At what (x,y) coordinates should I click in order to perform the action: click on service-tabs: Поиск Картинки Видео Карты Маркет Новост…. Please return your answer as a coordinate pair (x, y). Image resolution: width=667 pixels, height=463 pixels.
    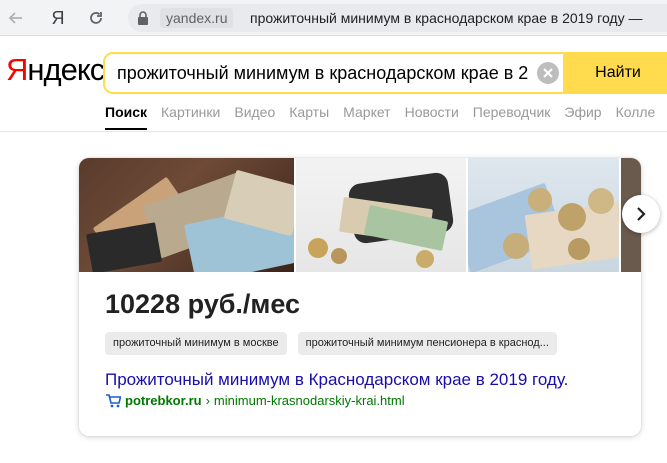
    Looking at the image, I should click on (386, 116).